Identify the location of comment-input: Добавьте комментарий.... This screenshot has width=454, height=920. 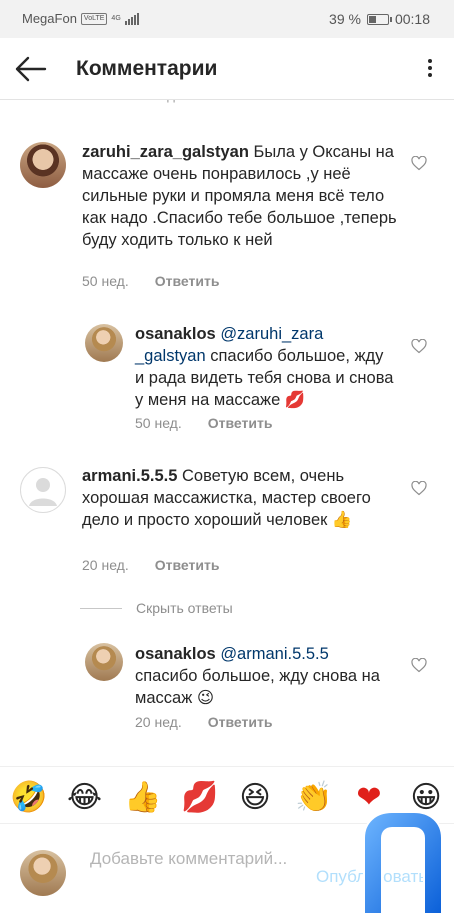
(190, 858).